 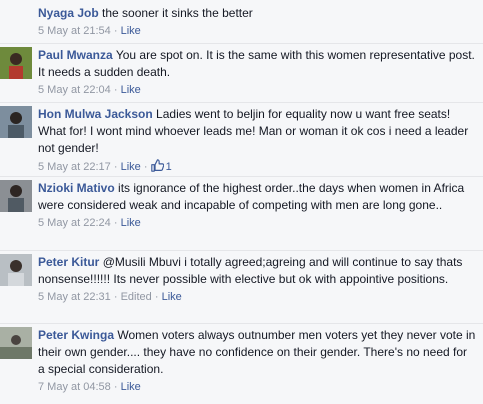 What do you see at coordinates (257, 90) in the screenshot?
I see `comment-meta: 5 May at 22:04 · Like` at bounding box center [257, 90].